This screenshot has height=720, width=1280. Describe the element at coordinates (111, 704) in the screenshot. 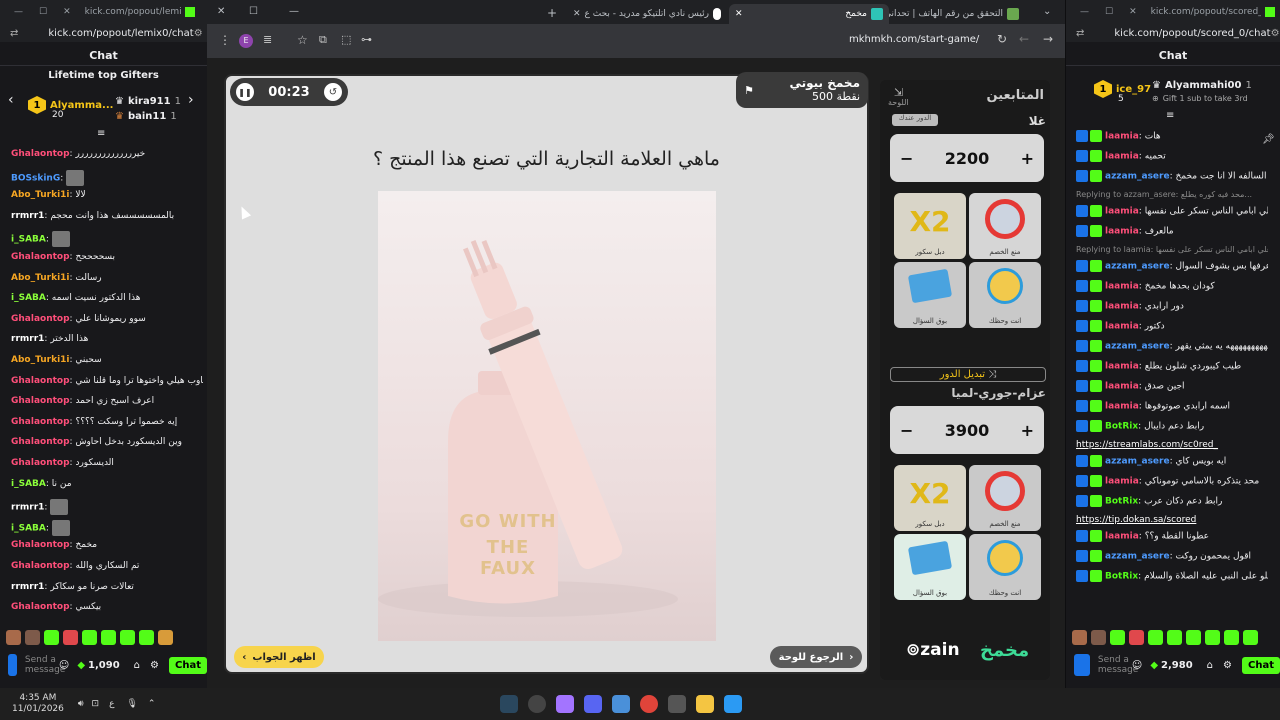

I see `language-indicator: ع` at that location.